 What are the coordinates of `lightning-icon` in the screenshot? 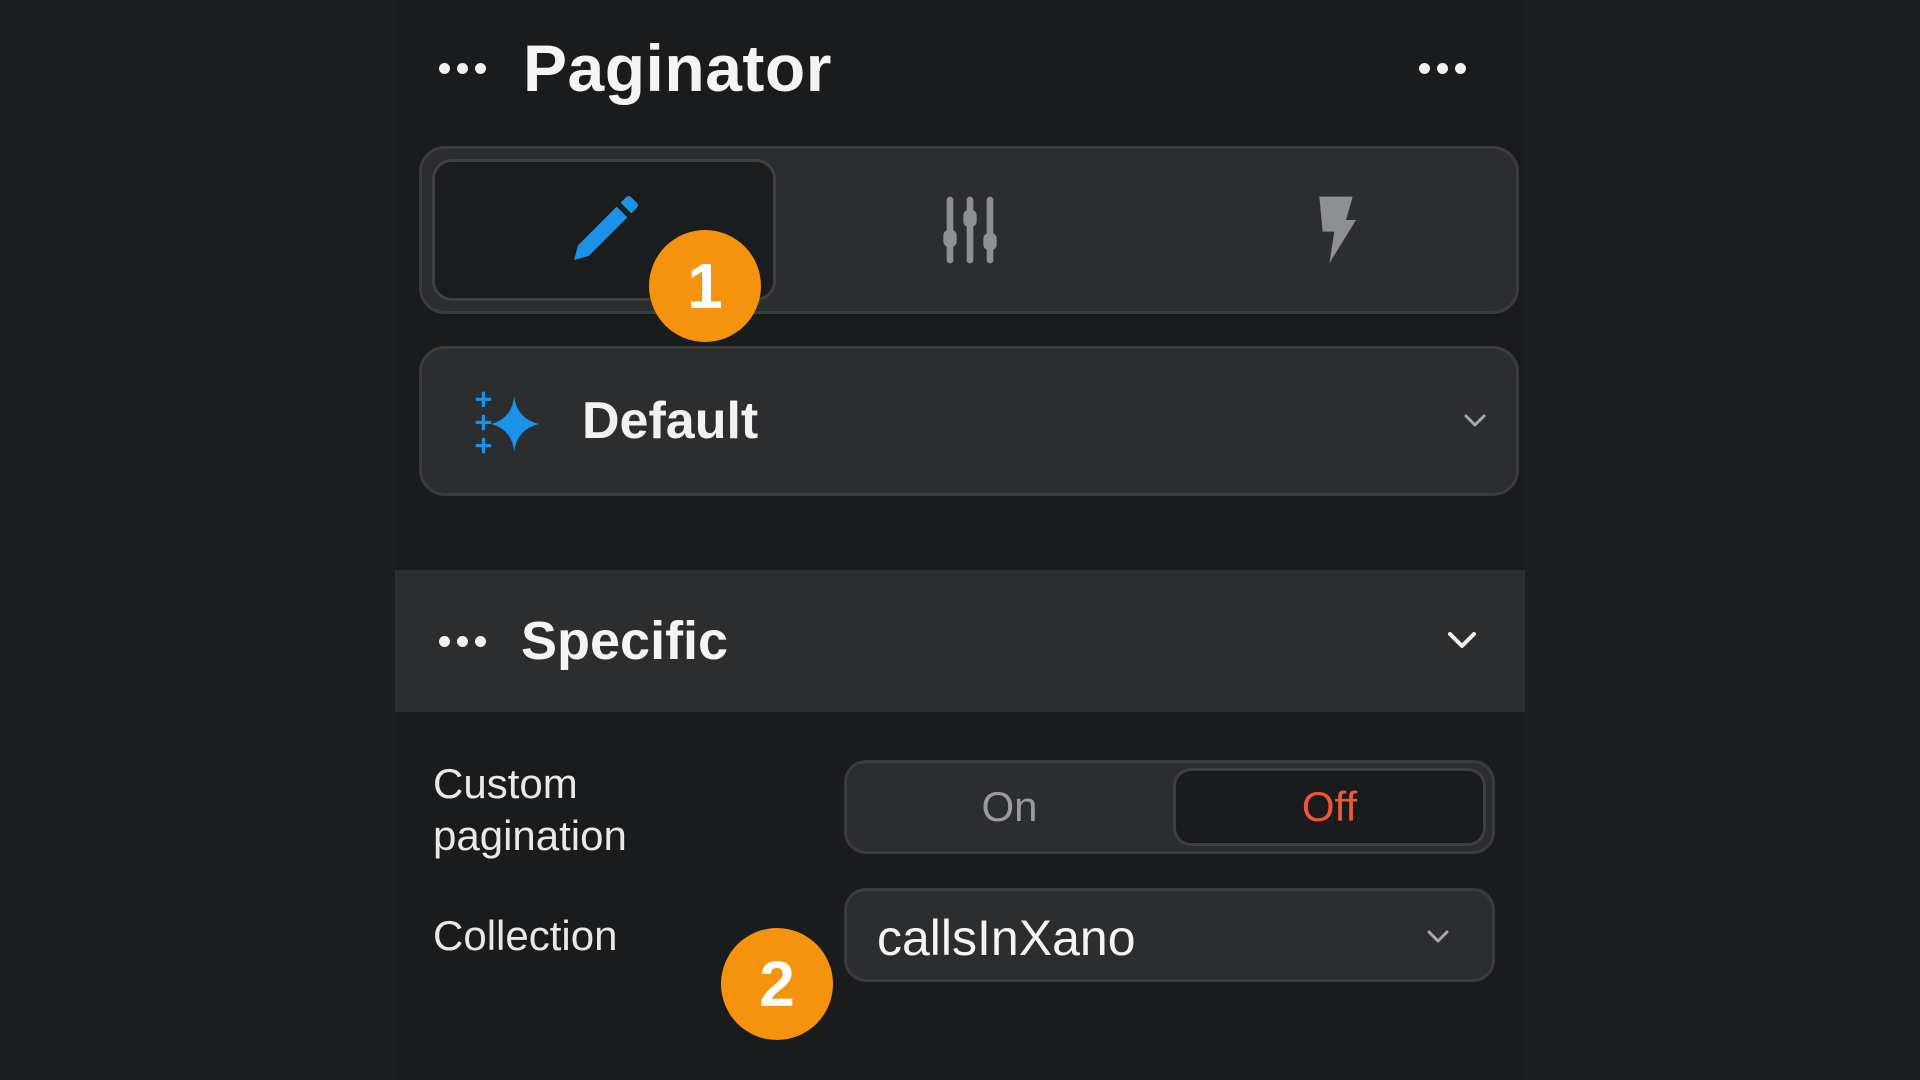 It's located at (1337, 230).